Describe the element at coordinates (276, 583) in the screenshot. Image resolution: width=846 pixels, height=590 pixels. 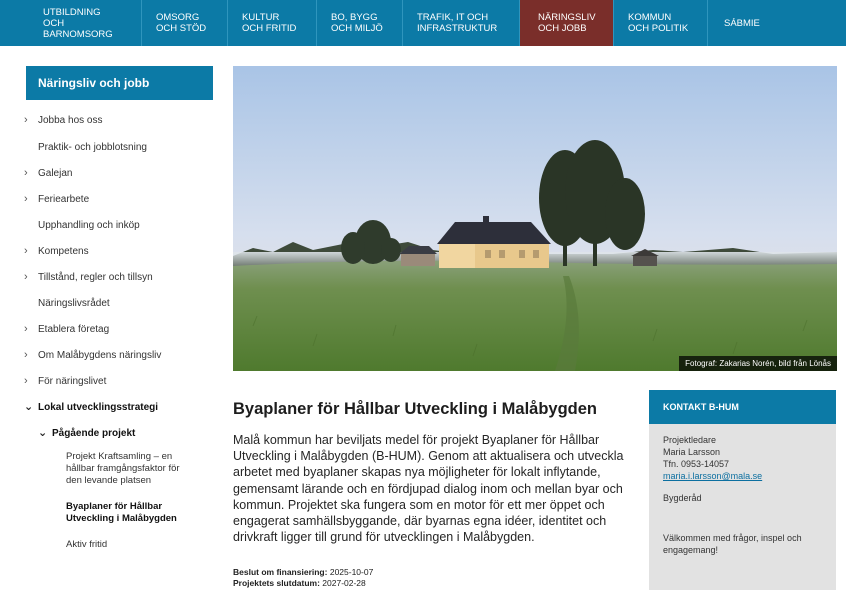
I see `end-date-label: Projektets slutdatum:` at that location.